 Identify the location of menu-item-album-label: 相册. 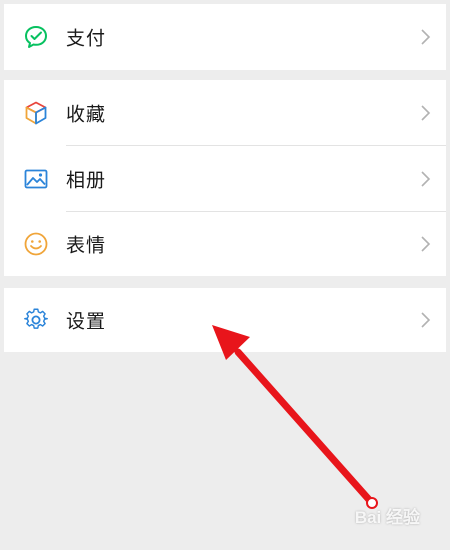
(86, 180).